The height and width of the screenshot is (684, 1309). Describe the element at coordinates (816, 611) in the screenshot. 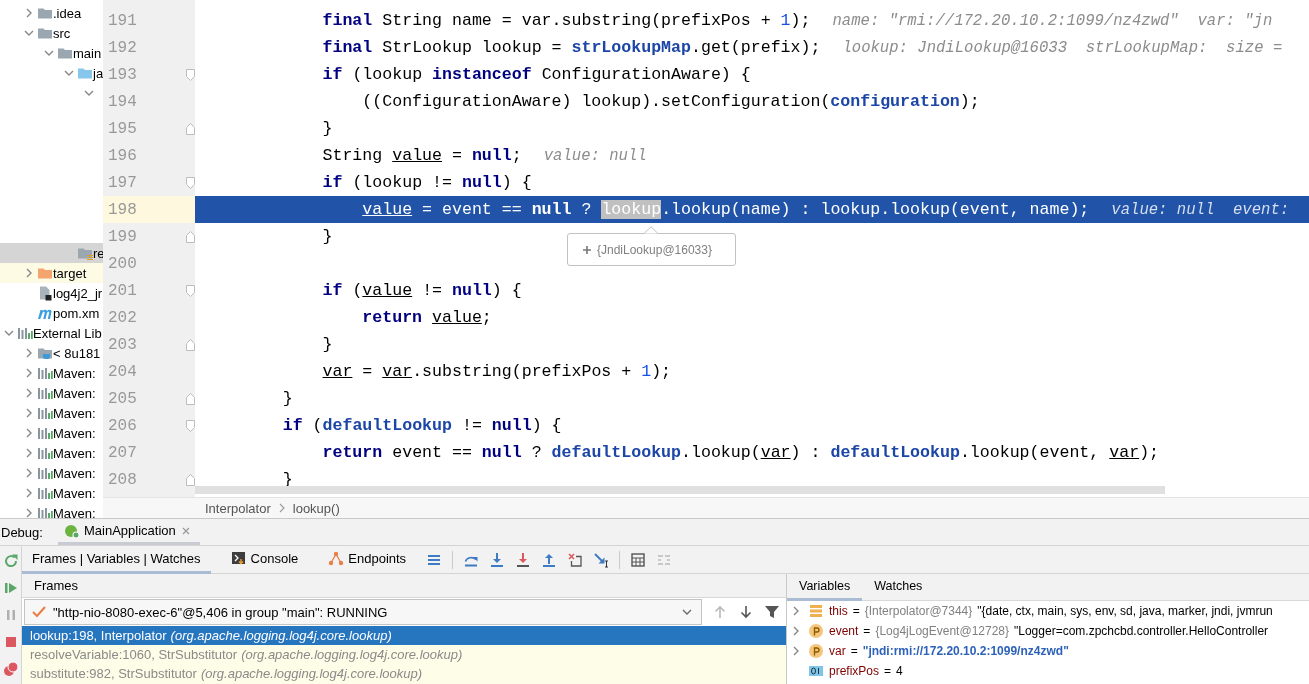

I see `stacked-bars-icon` at that location.